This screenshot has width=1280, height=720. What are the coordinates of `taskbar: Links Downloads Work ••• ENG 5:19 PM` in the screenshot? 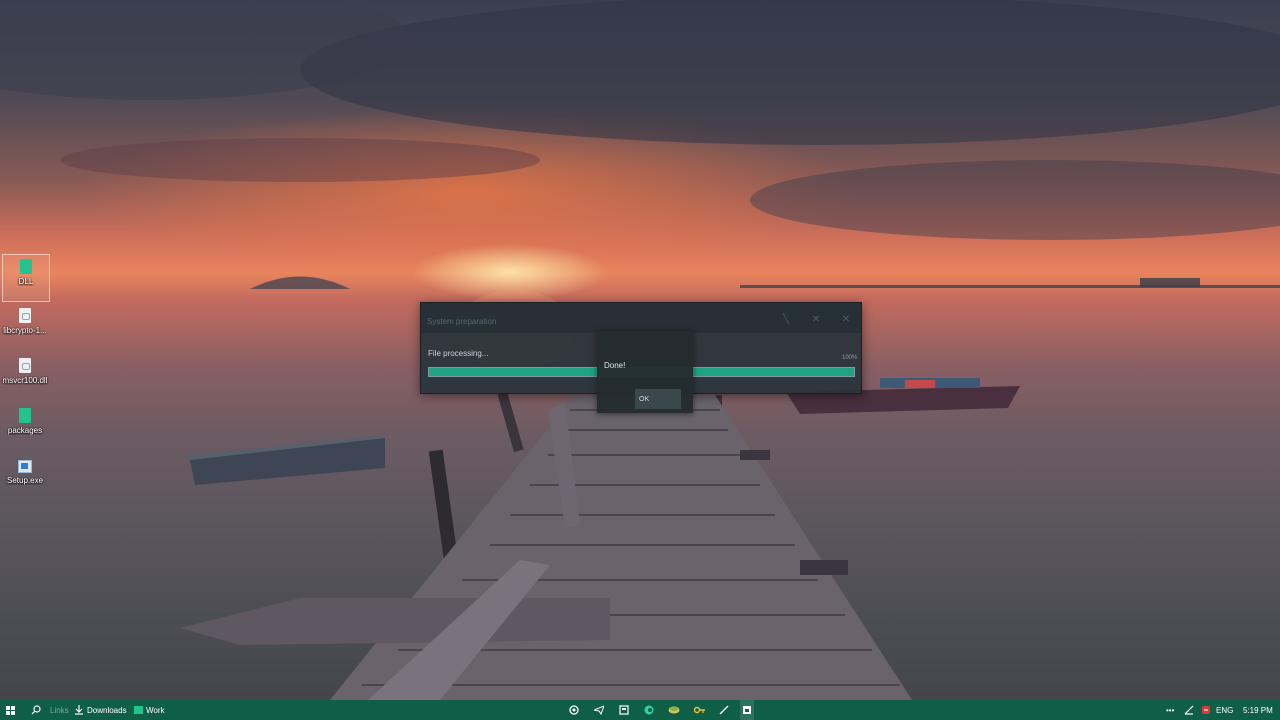 It's located at (640, 710).